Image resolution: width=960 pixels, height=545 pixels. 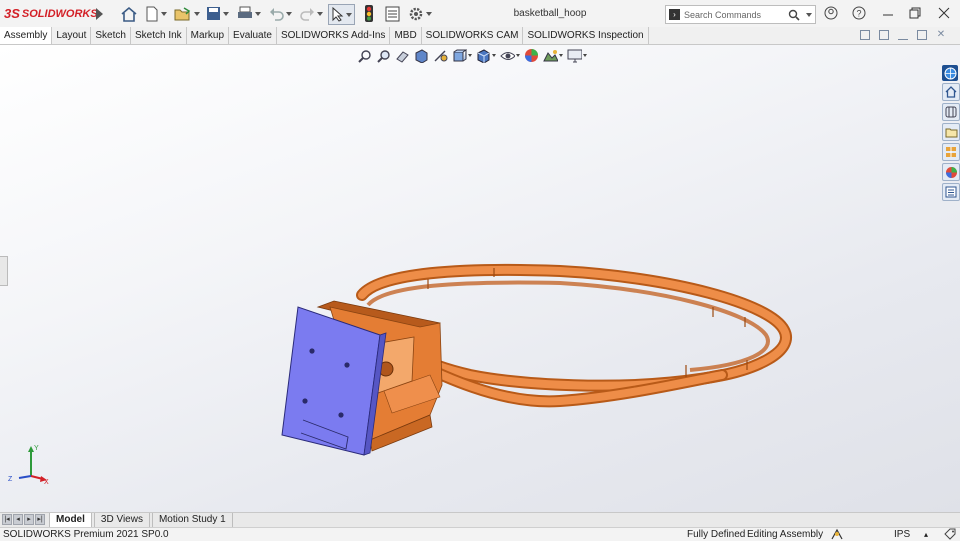 What do you see at coordinates (586, 35) in the screenshot?
I see `tab-solidworks-inspection: SOLIDWORKS Inspection` at bounding box center [586, 35].